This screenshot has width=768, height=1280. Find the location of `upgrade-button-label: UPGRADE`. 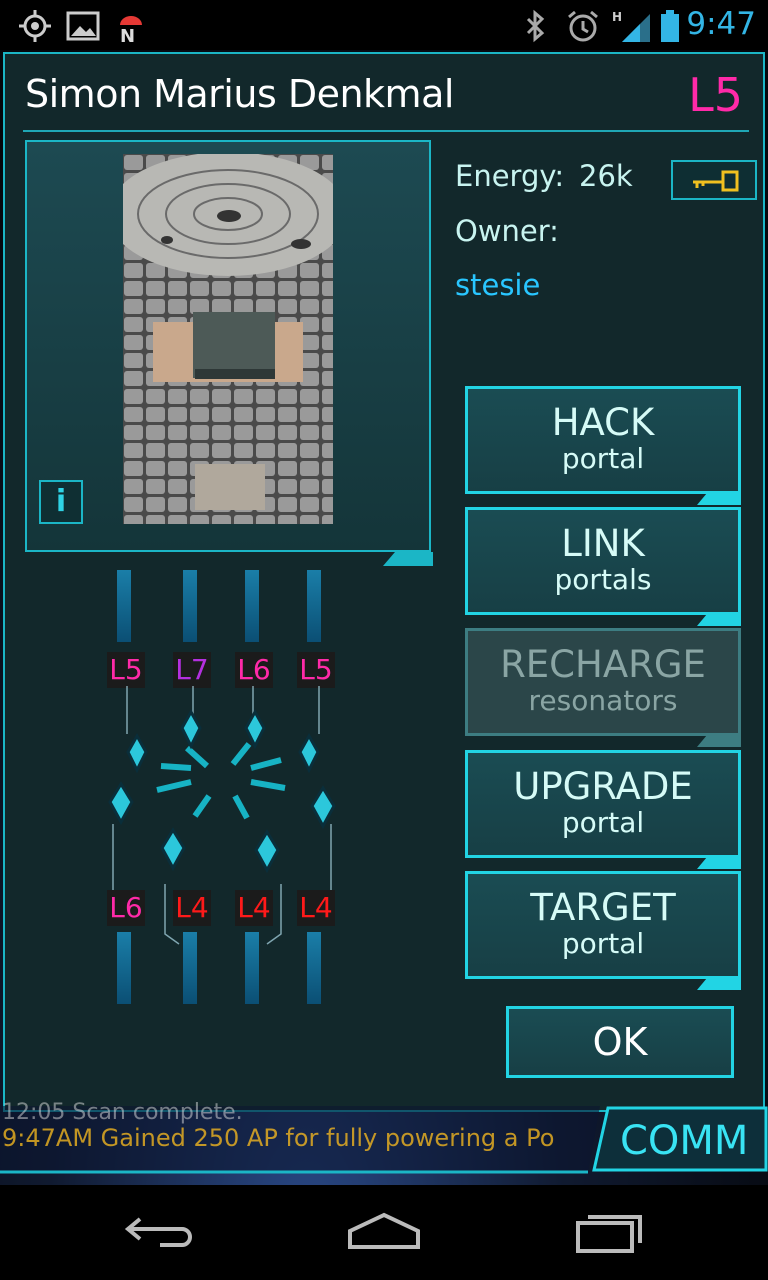

upgrade-button-label: UPGRADE is located at coordinates (603, 786).